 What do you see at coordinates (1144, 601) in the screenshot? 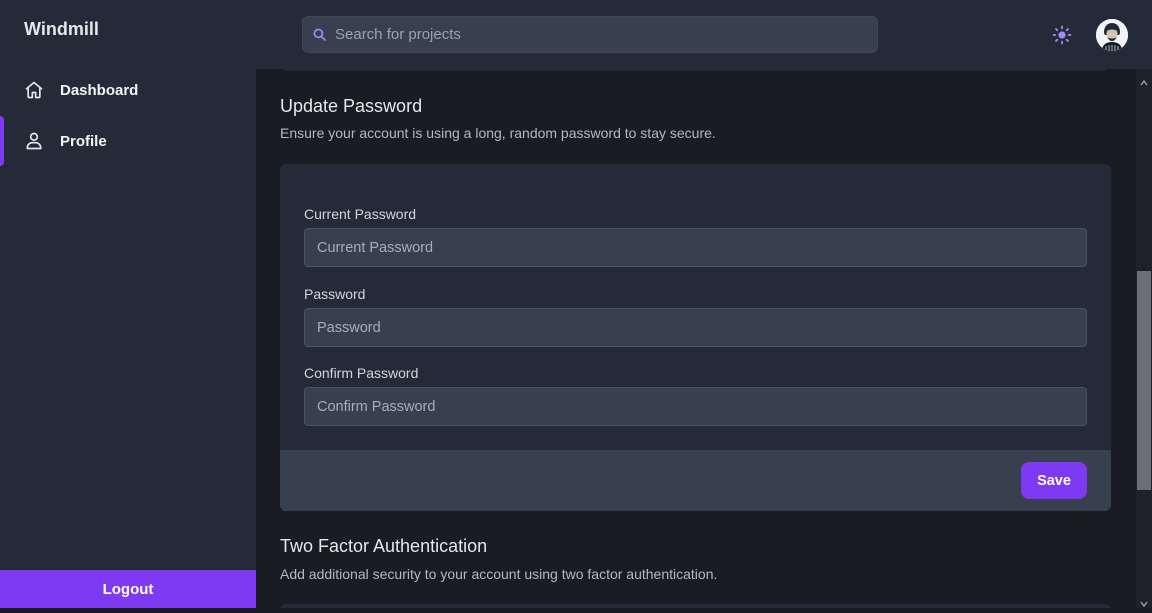
I see `scroll-down-icon` at bounding box center [1144, 601].